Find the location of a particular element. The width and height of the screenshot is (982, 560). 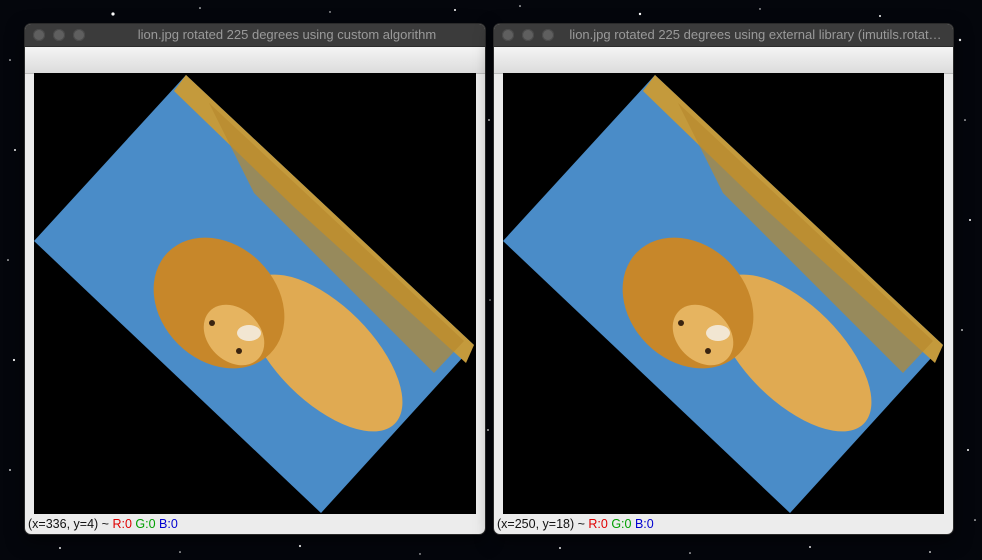

cursor-coordinates: (x=250, y=18) ~ is located at coordinates (541, 524).